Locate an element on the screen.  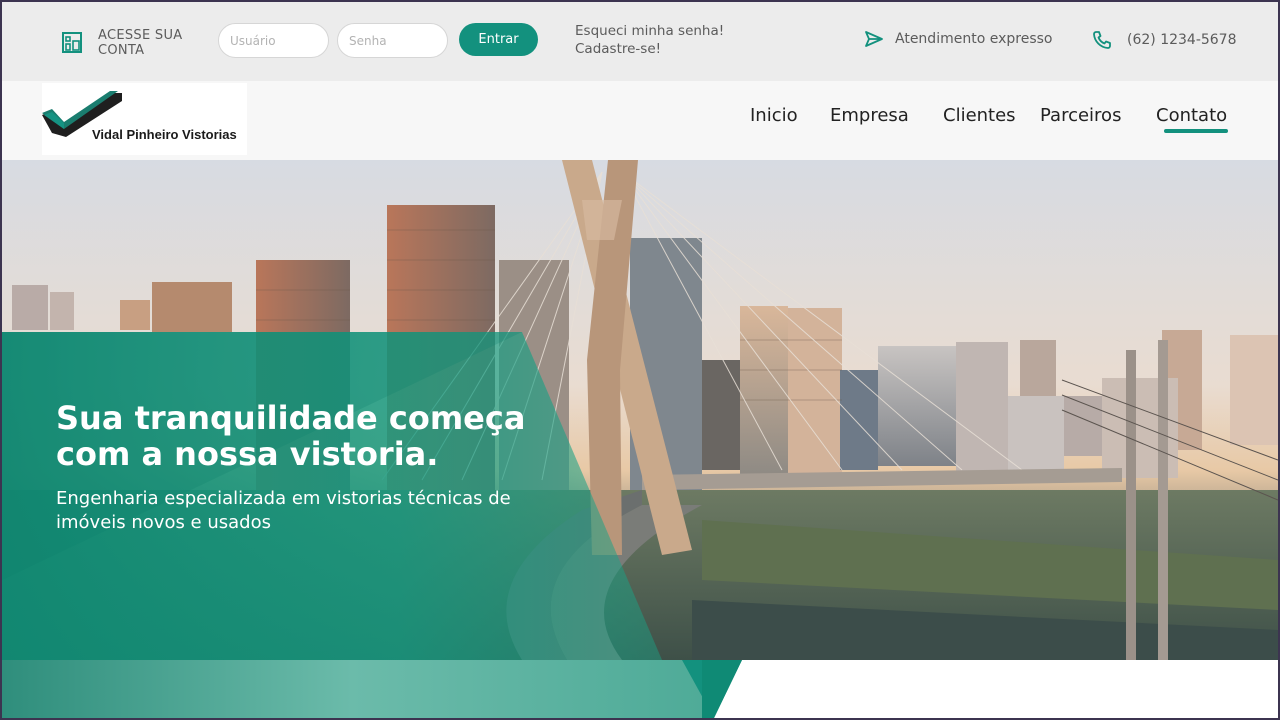
active-nav-indicator is located at coordinates (1196, 131).